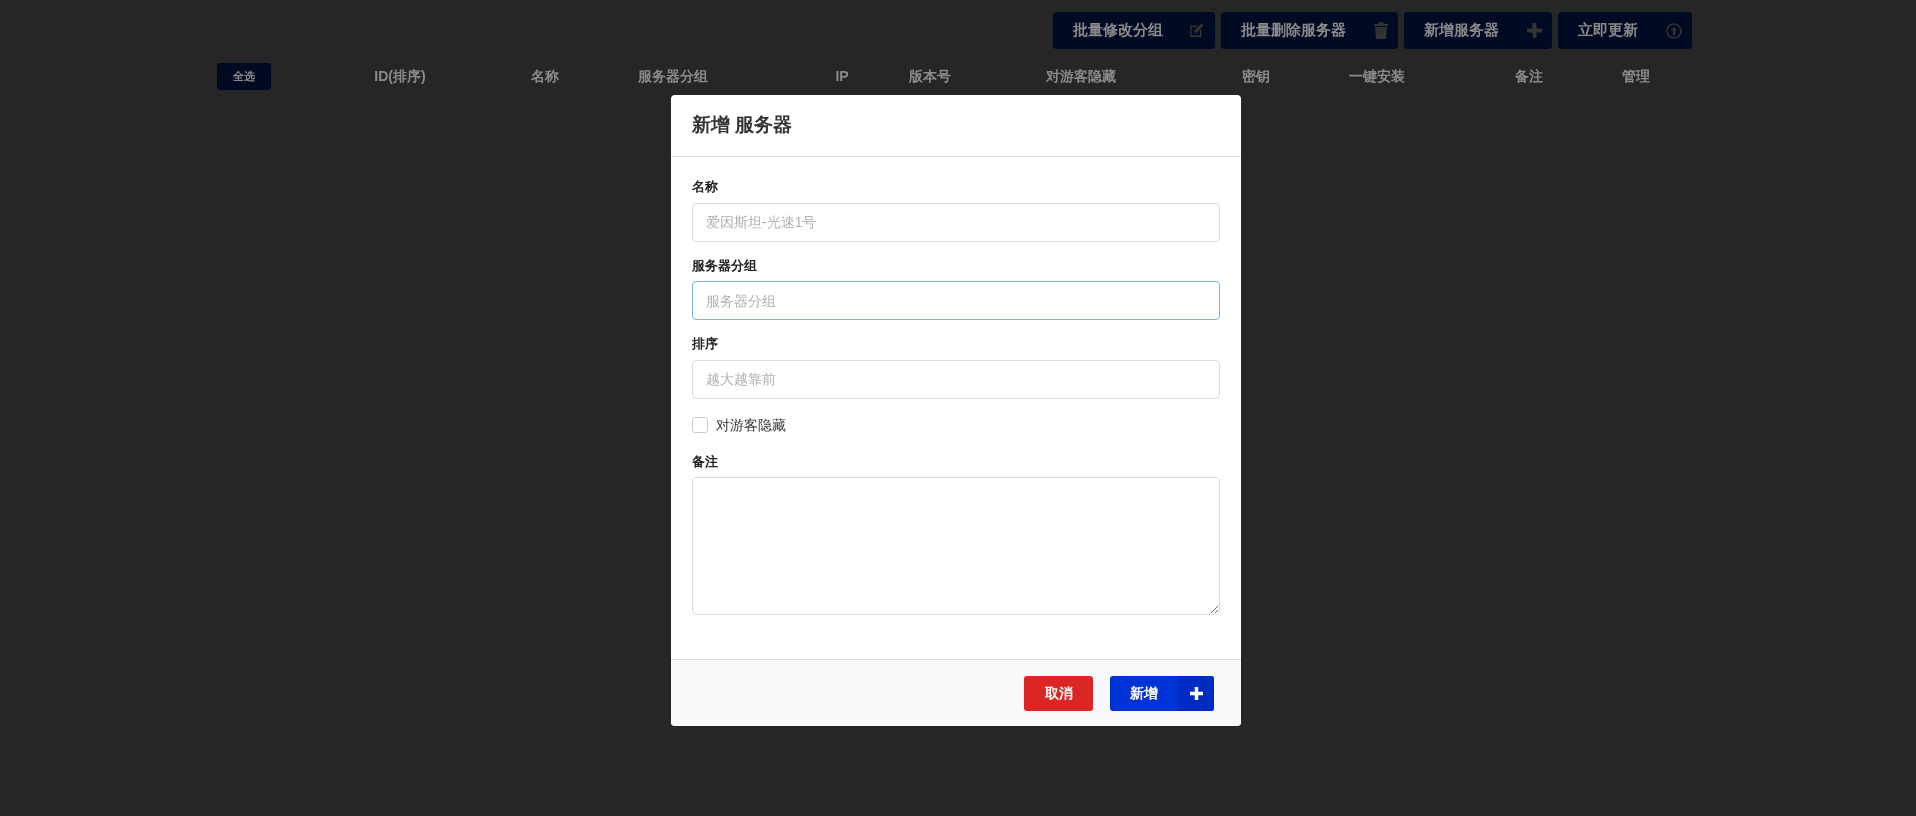 The width and height of the screenshot is (1916, 816). I want to click on field-label: 排序, so click(705, 344).